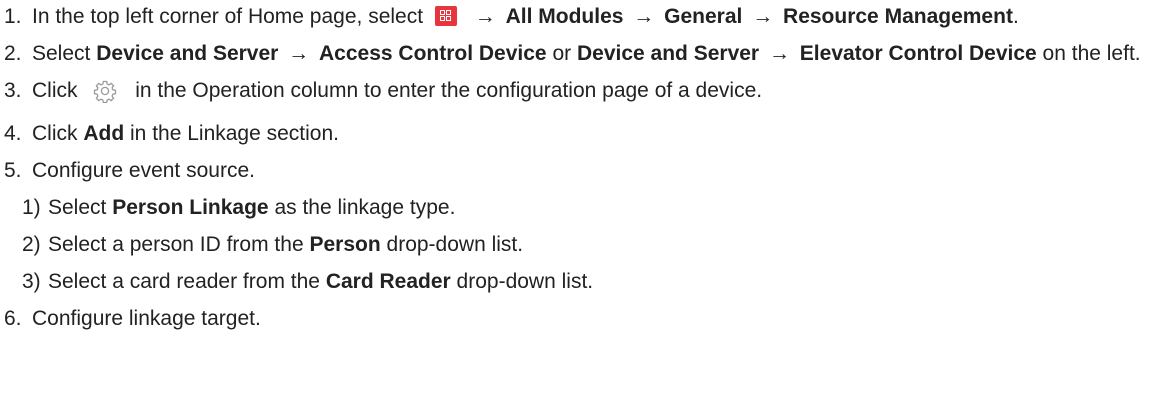  What do you see at coordinates (176, 244) in the screenshot?
I see `step-text: Select a person ID from the` at bounding box center [176, 244].